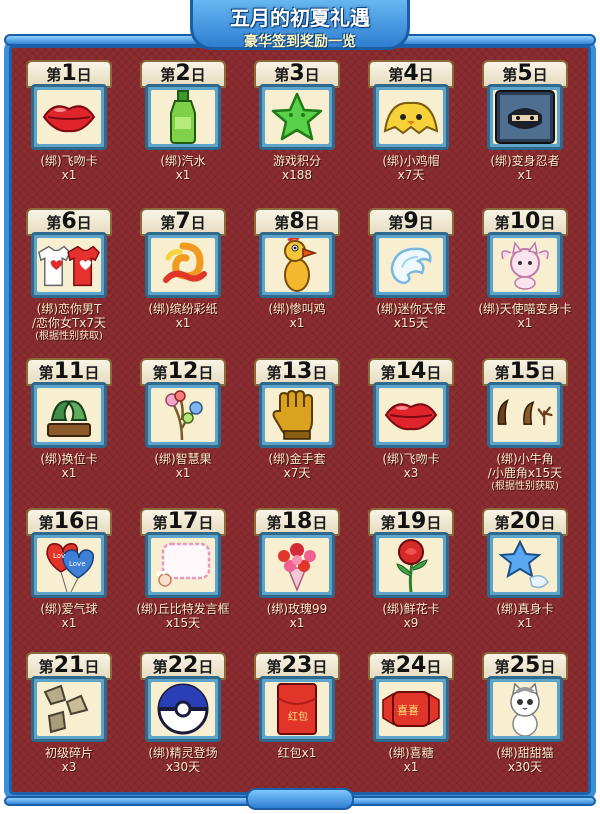 The width and height of the screenshot is (600, 814). I want to click on balloon-text: Love, so click(77, 564).